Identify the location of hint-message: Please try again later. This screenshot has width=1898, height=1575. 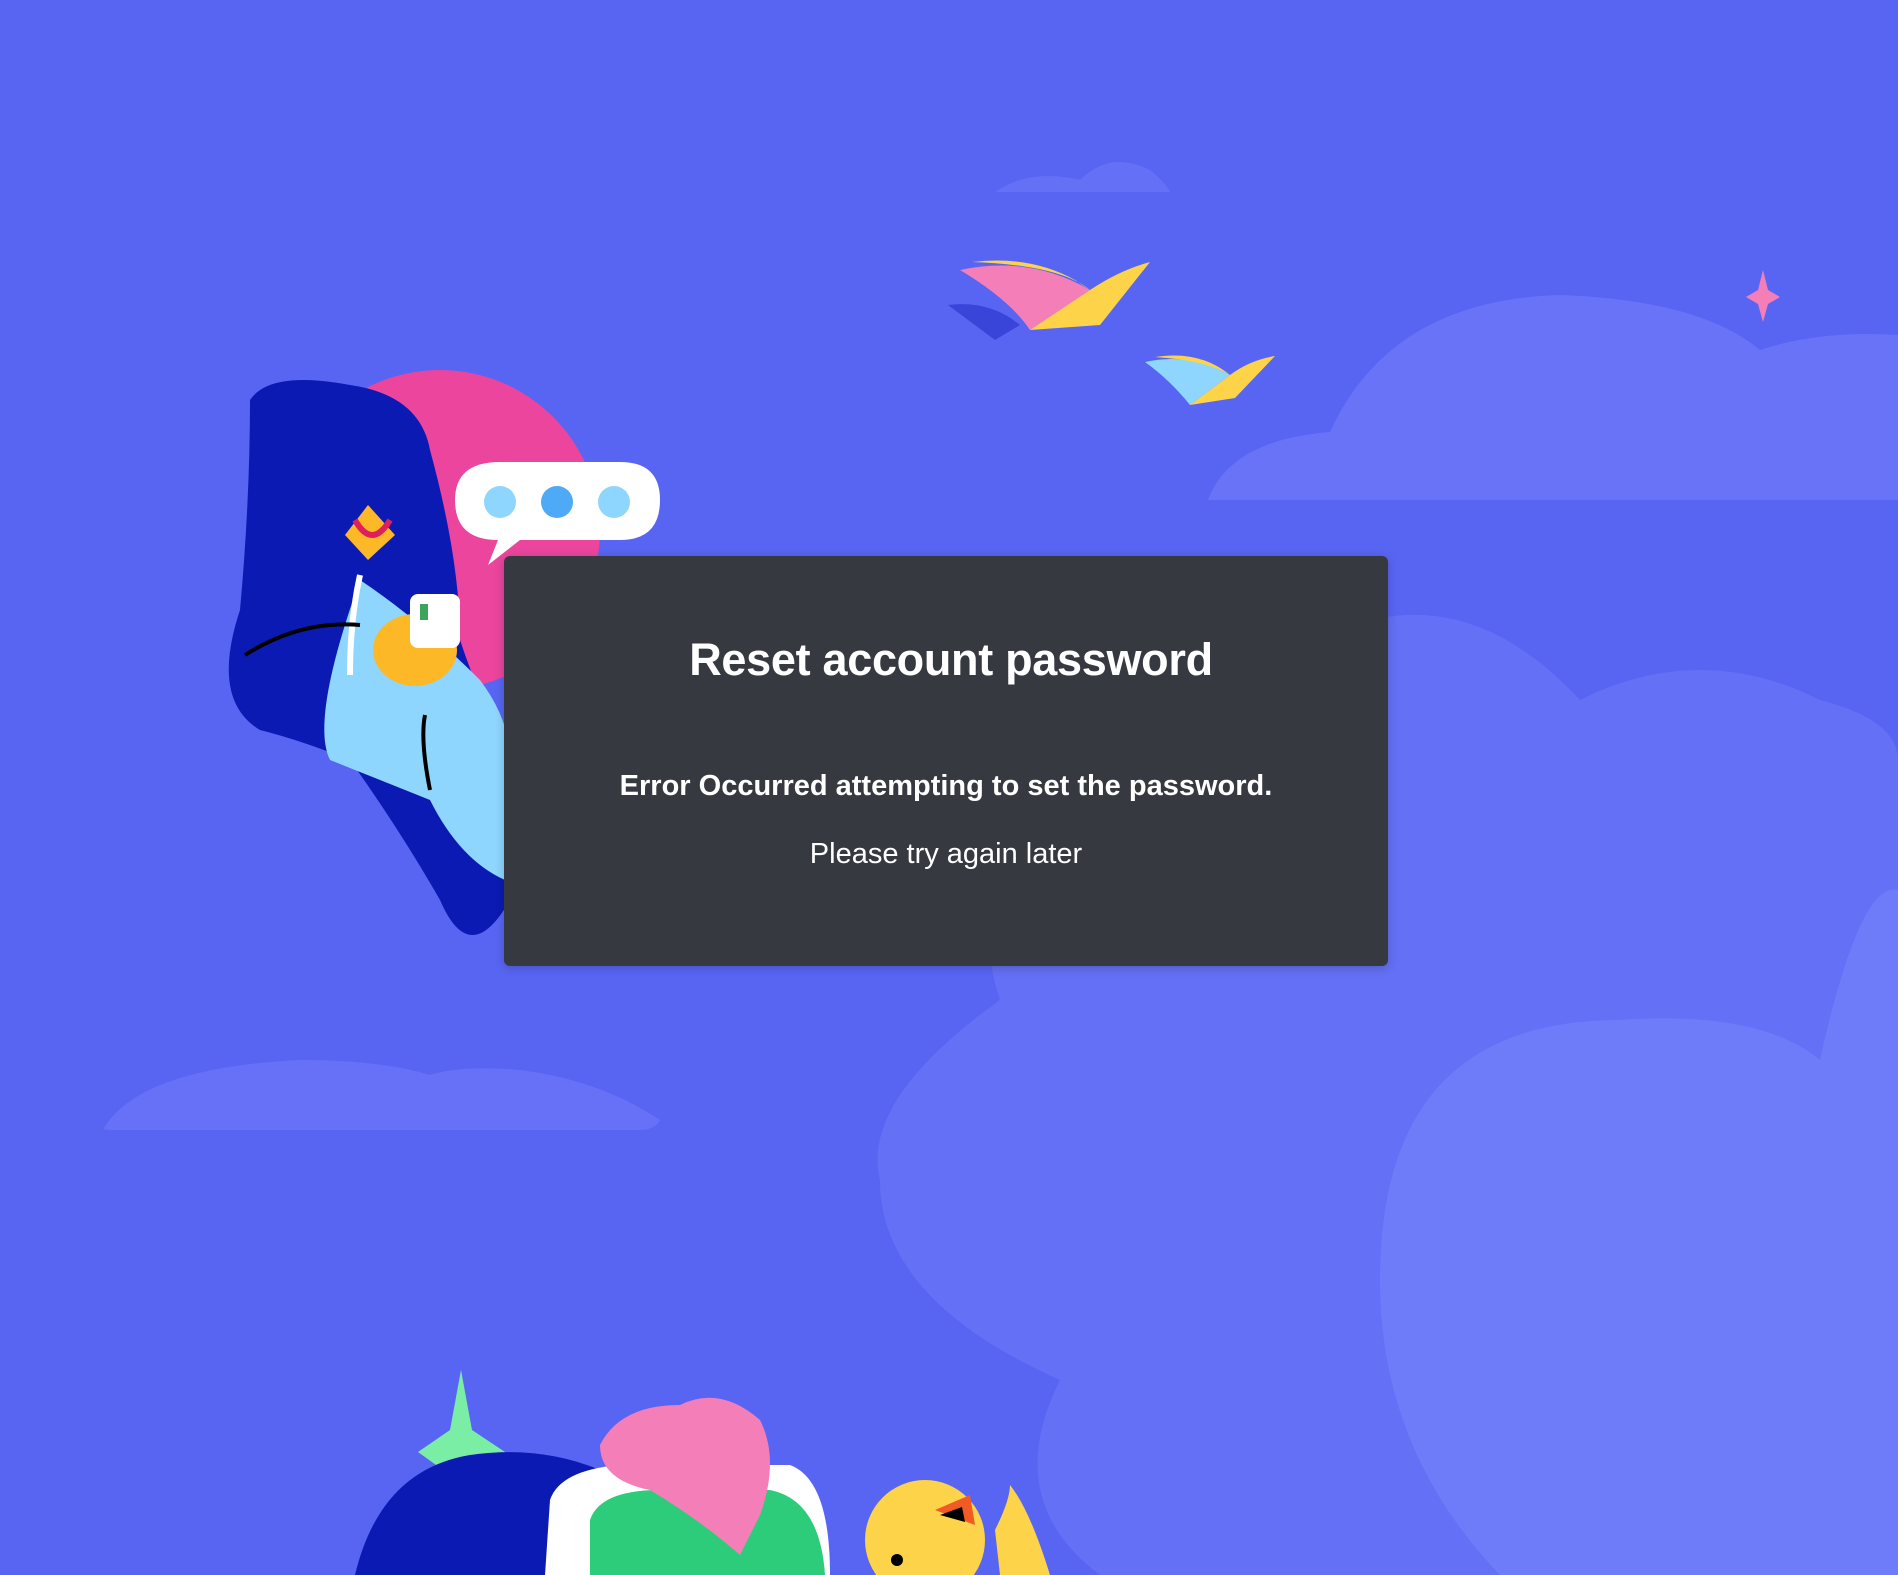
(946, 854).